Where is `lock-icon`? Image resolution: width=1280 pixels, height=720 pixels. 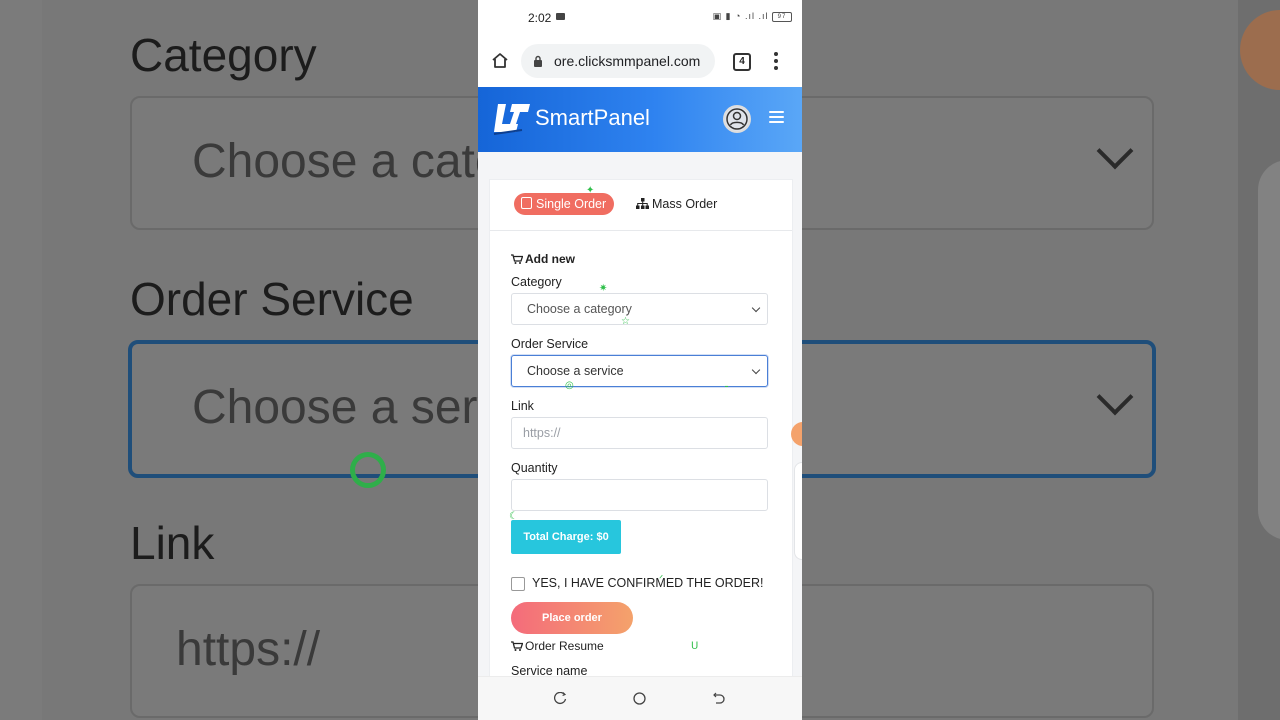
lock-icon is located at coordinates (538, 61).